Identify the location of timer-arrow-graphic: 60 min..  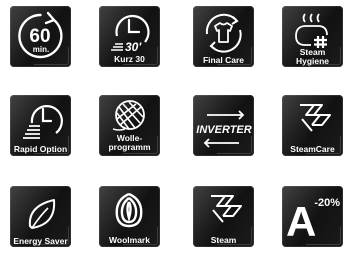
(40, 35).